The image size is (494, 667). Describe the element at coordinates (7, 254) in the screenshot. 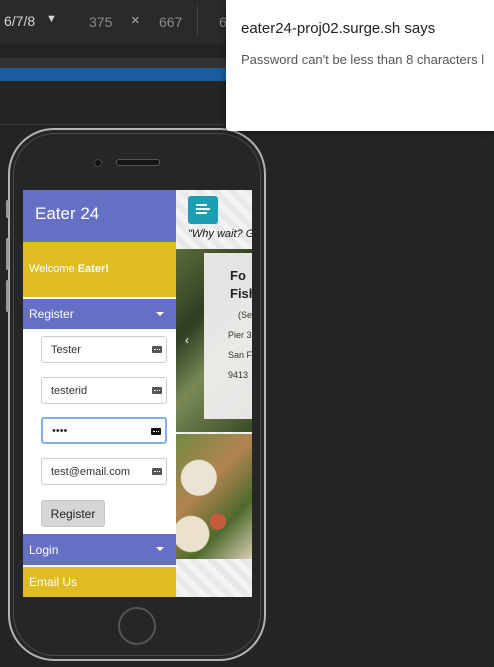

I see `volume-up-button` at that location.